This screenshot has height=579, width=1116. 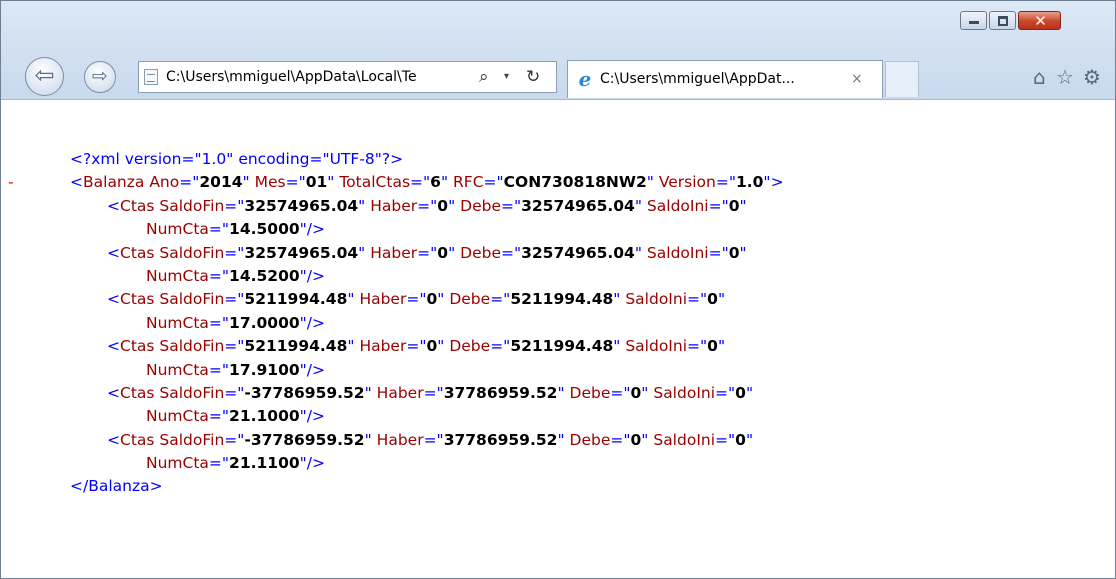 I want to click on back-button: ⇦, so click(x=44, y=76).